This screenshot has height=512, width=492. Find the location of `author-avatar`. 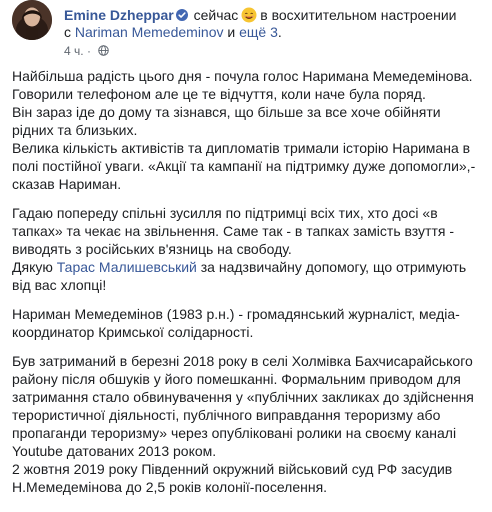

author-avatar is located at coordinates (32, 20).